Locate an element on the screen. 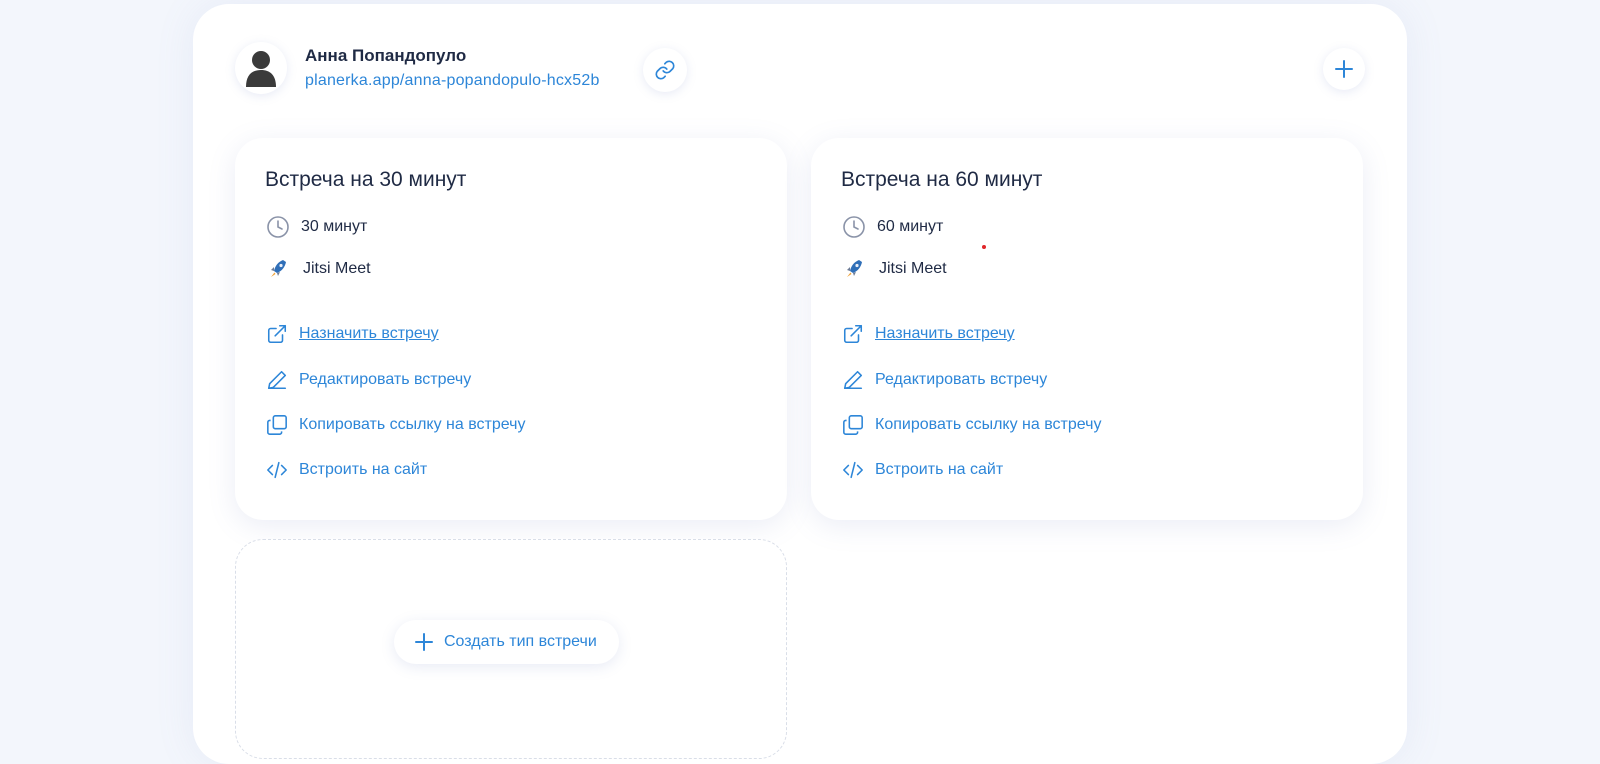 The height and width of the screenshot is (764, 1600). create-meeting-type-button: Создать тип встречи is located at coordinates (506, 642).